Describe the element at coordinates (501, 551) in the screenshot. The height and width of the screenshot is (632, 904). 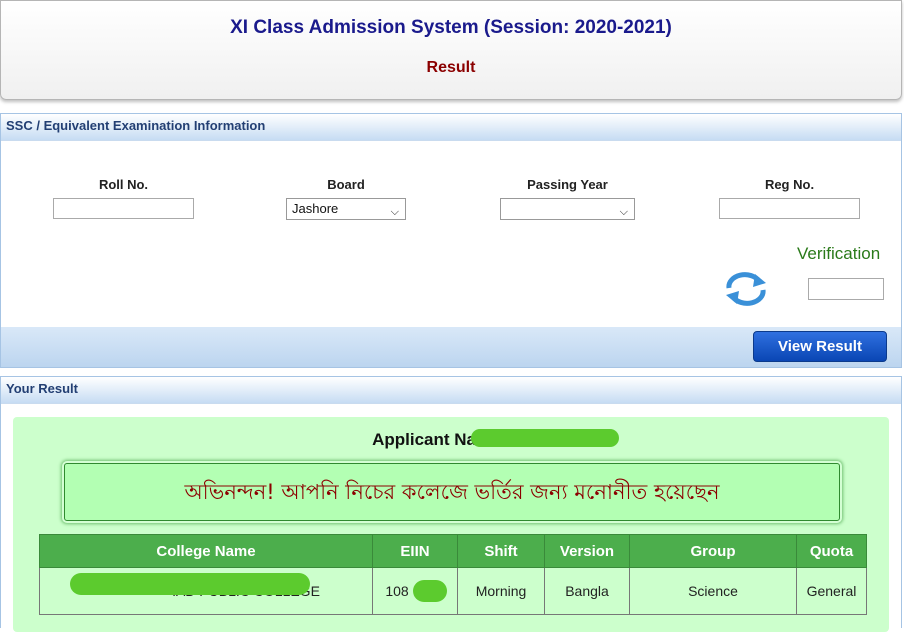
I see `col-shift: Shift` at that location.